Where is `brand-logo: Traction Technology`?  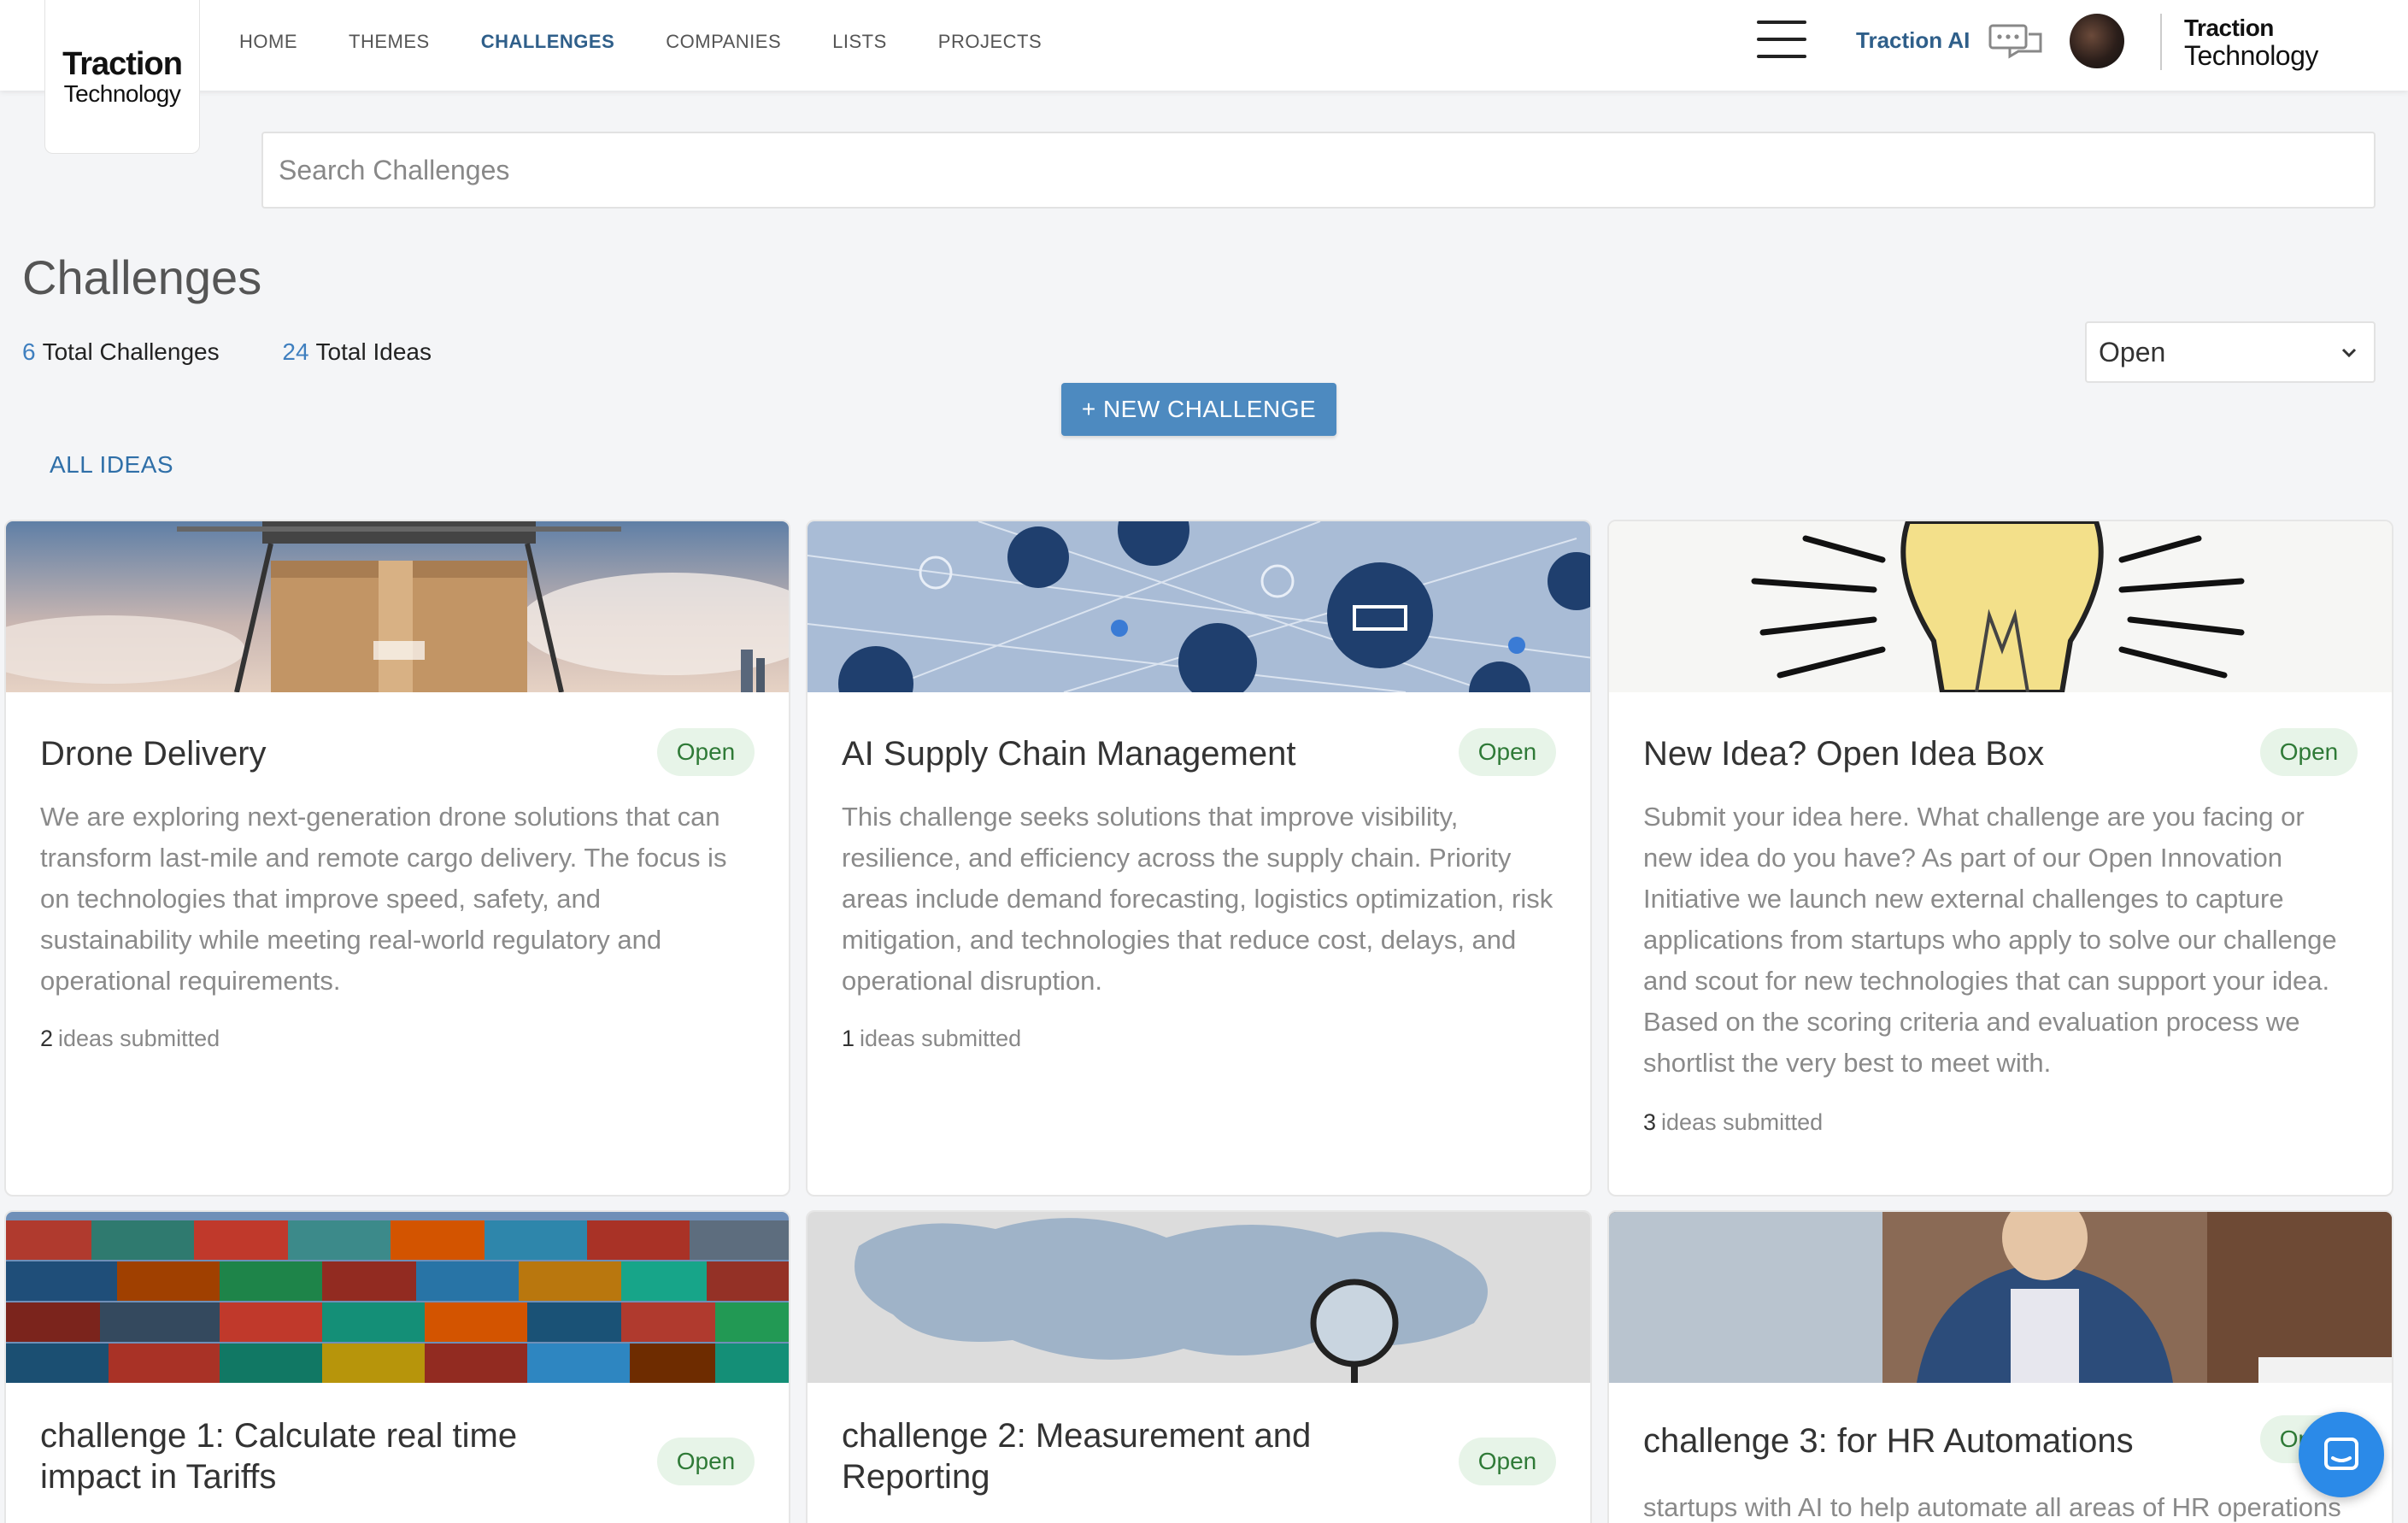 brand-logo: Traction Technology is located at coordinates (122, 77).